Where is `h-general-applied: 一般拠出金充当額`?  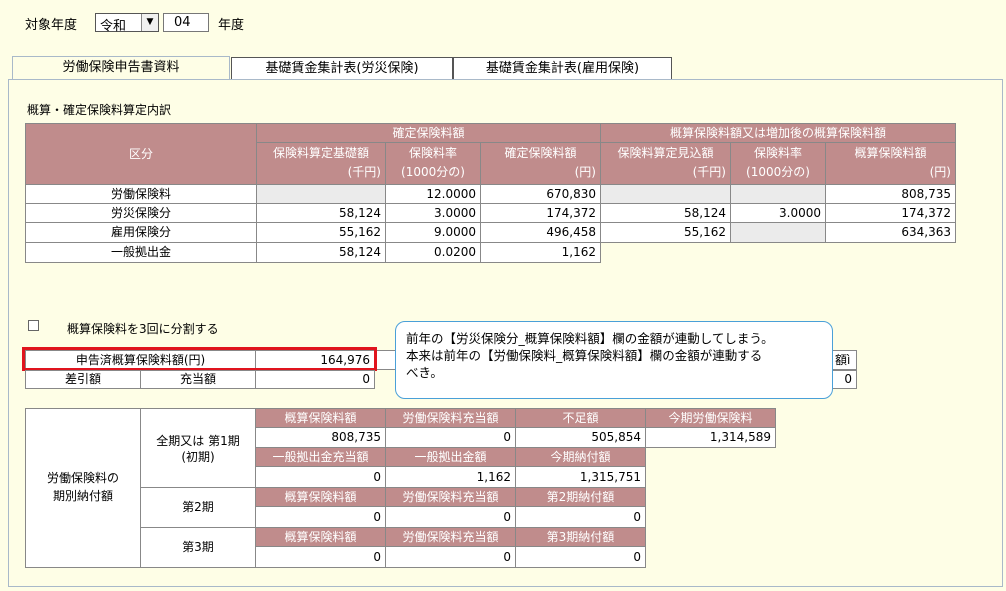
h-general-applied: 一般拠出金充当額 is located at coordinates (320, 457).